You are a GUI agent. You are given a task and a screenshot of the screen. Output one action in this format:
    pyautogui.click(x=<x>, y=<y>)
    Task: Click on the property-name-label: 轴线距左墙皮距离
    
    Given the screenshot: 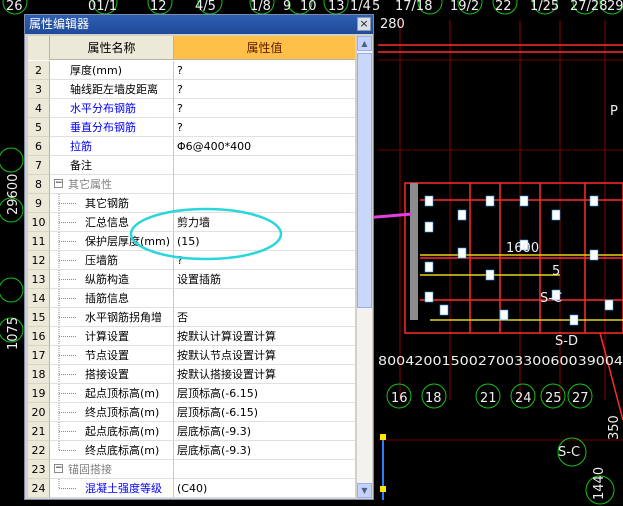 What is the action you would take?
    pyautogui.click(x=114, y=89)
    